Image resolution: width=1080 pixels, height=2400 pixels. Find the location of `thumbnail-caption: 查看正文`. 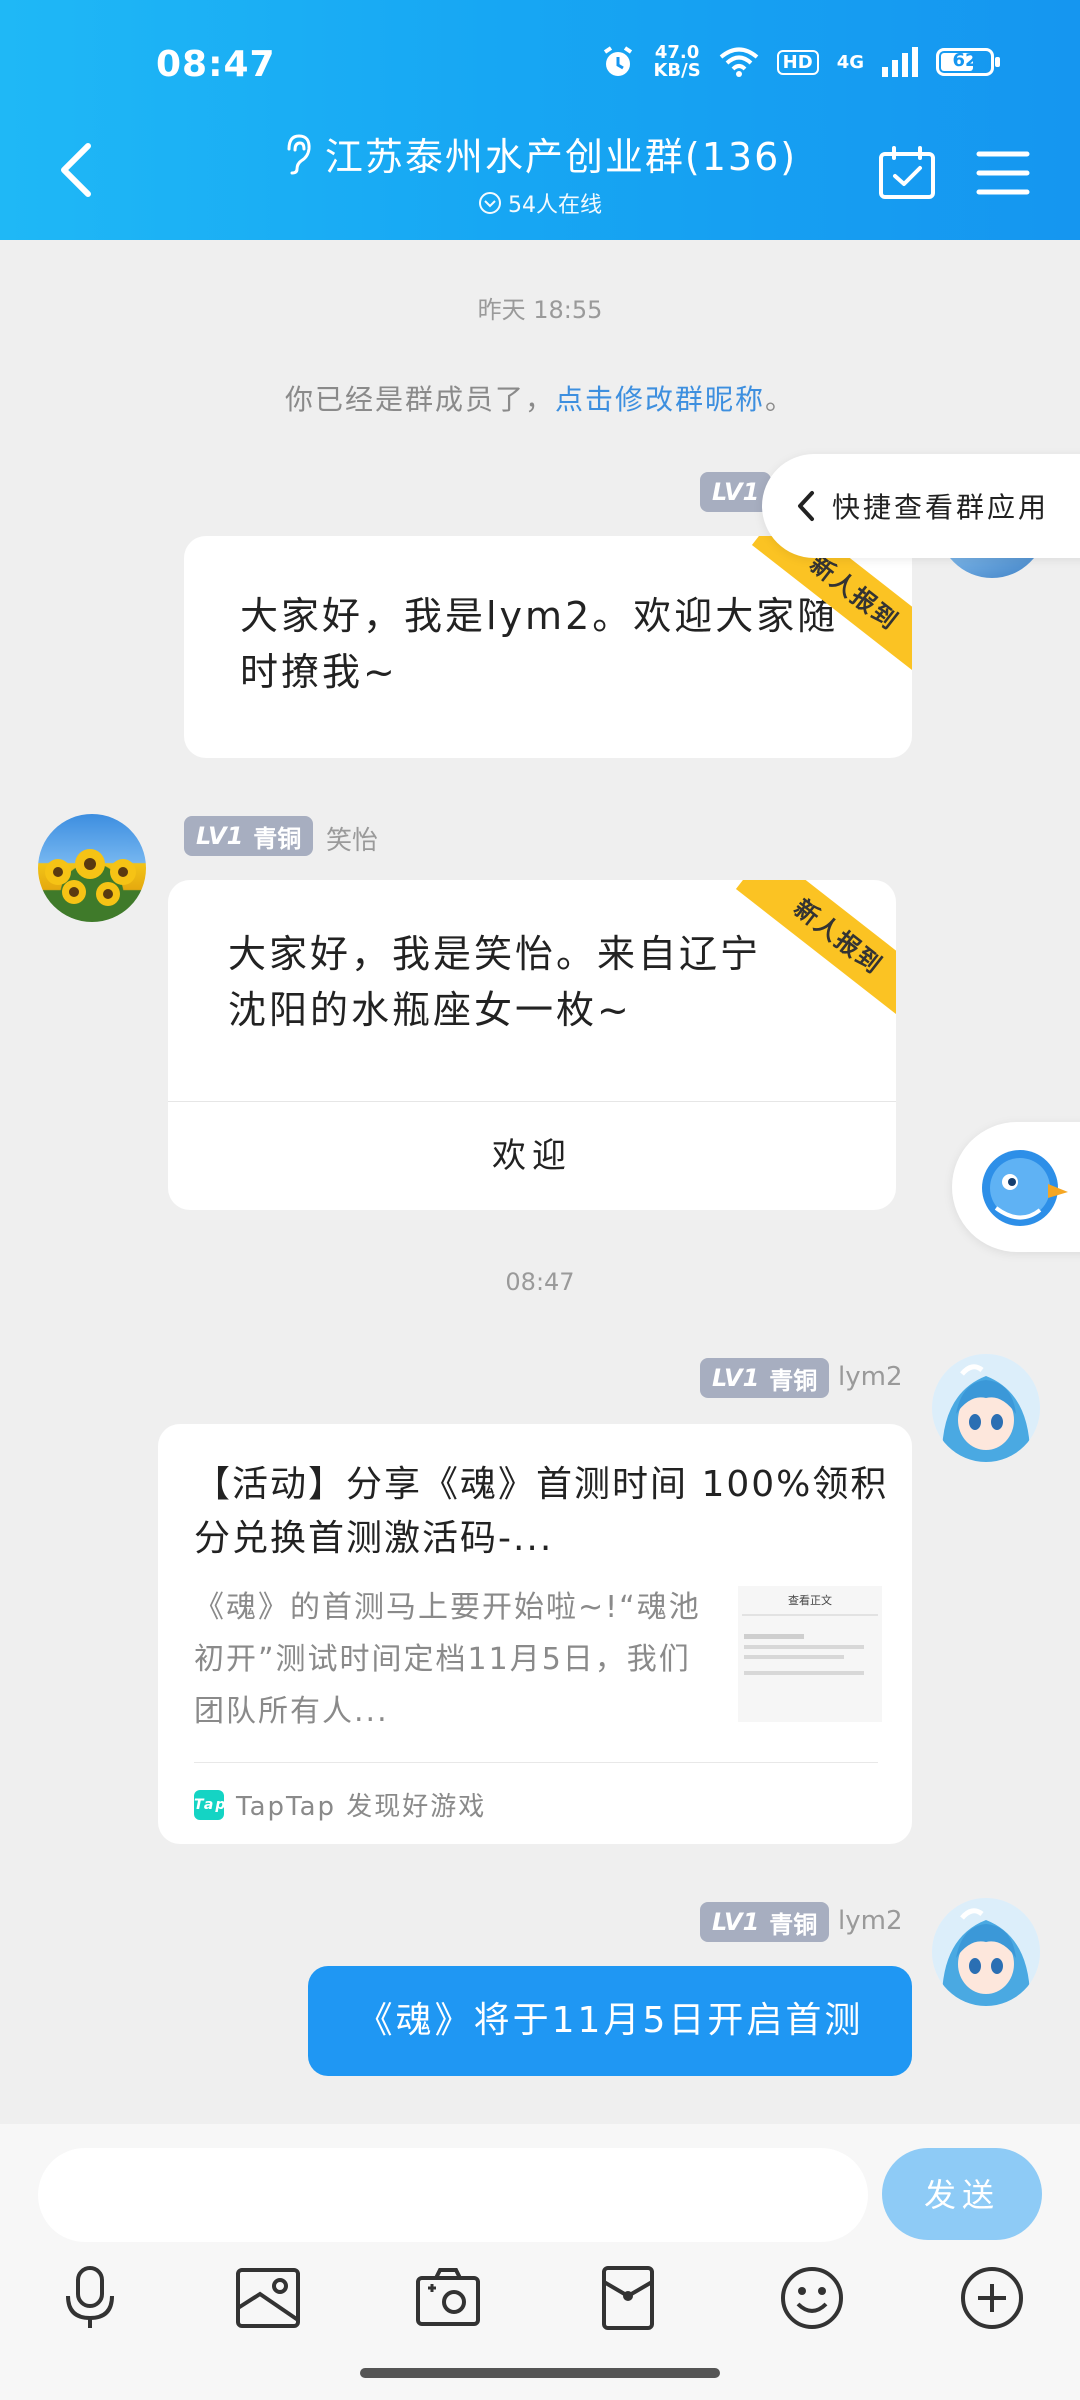

thumbnail-caption: 查看正文 is located at coordinates (810, 1600).